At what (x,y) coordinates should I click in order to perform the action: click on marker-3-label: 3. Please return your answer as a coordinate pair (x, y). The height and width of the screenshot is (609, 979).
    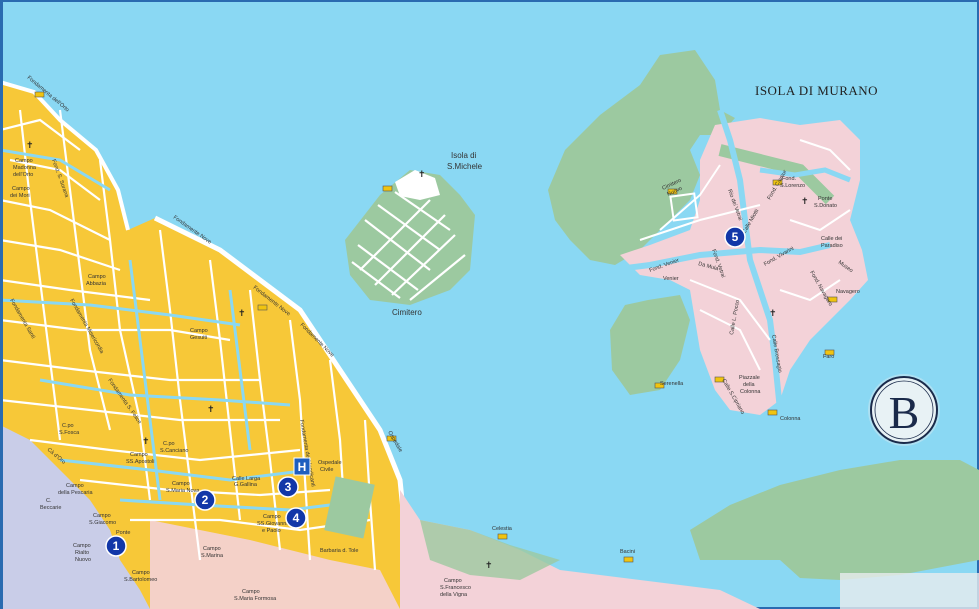
    Looking at the image, I should click on (288, 487).